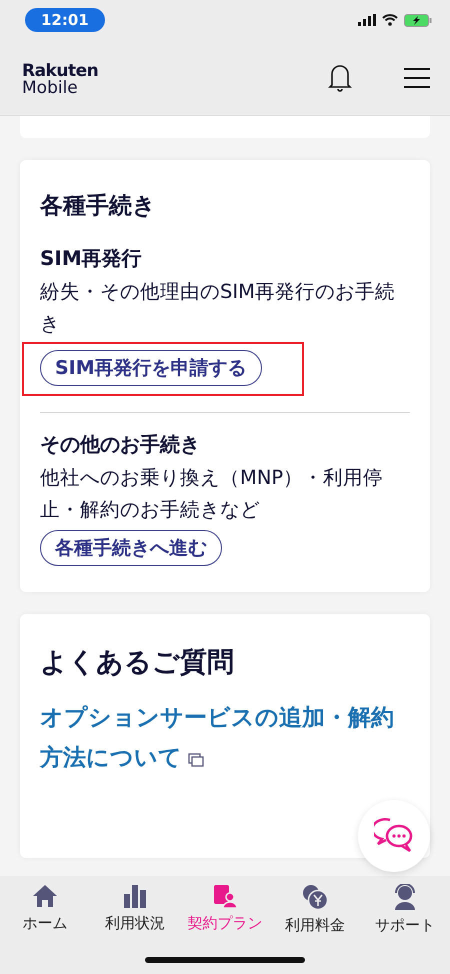 The width and height of the screenshot is (450, 974). What do you see at coordinates (405, 897) in the screenshot?
I see `headset-person-icon` at bounding box center [405, 897].